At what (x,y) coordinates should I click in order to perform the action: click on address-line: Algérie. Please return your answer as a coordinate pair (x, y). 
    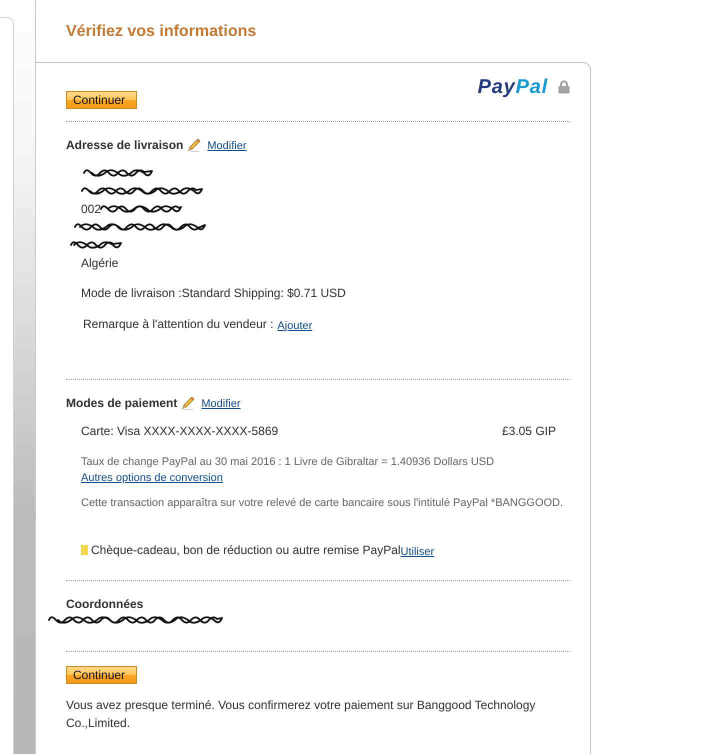
    Looking at the image, I should click on (99, 263).